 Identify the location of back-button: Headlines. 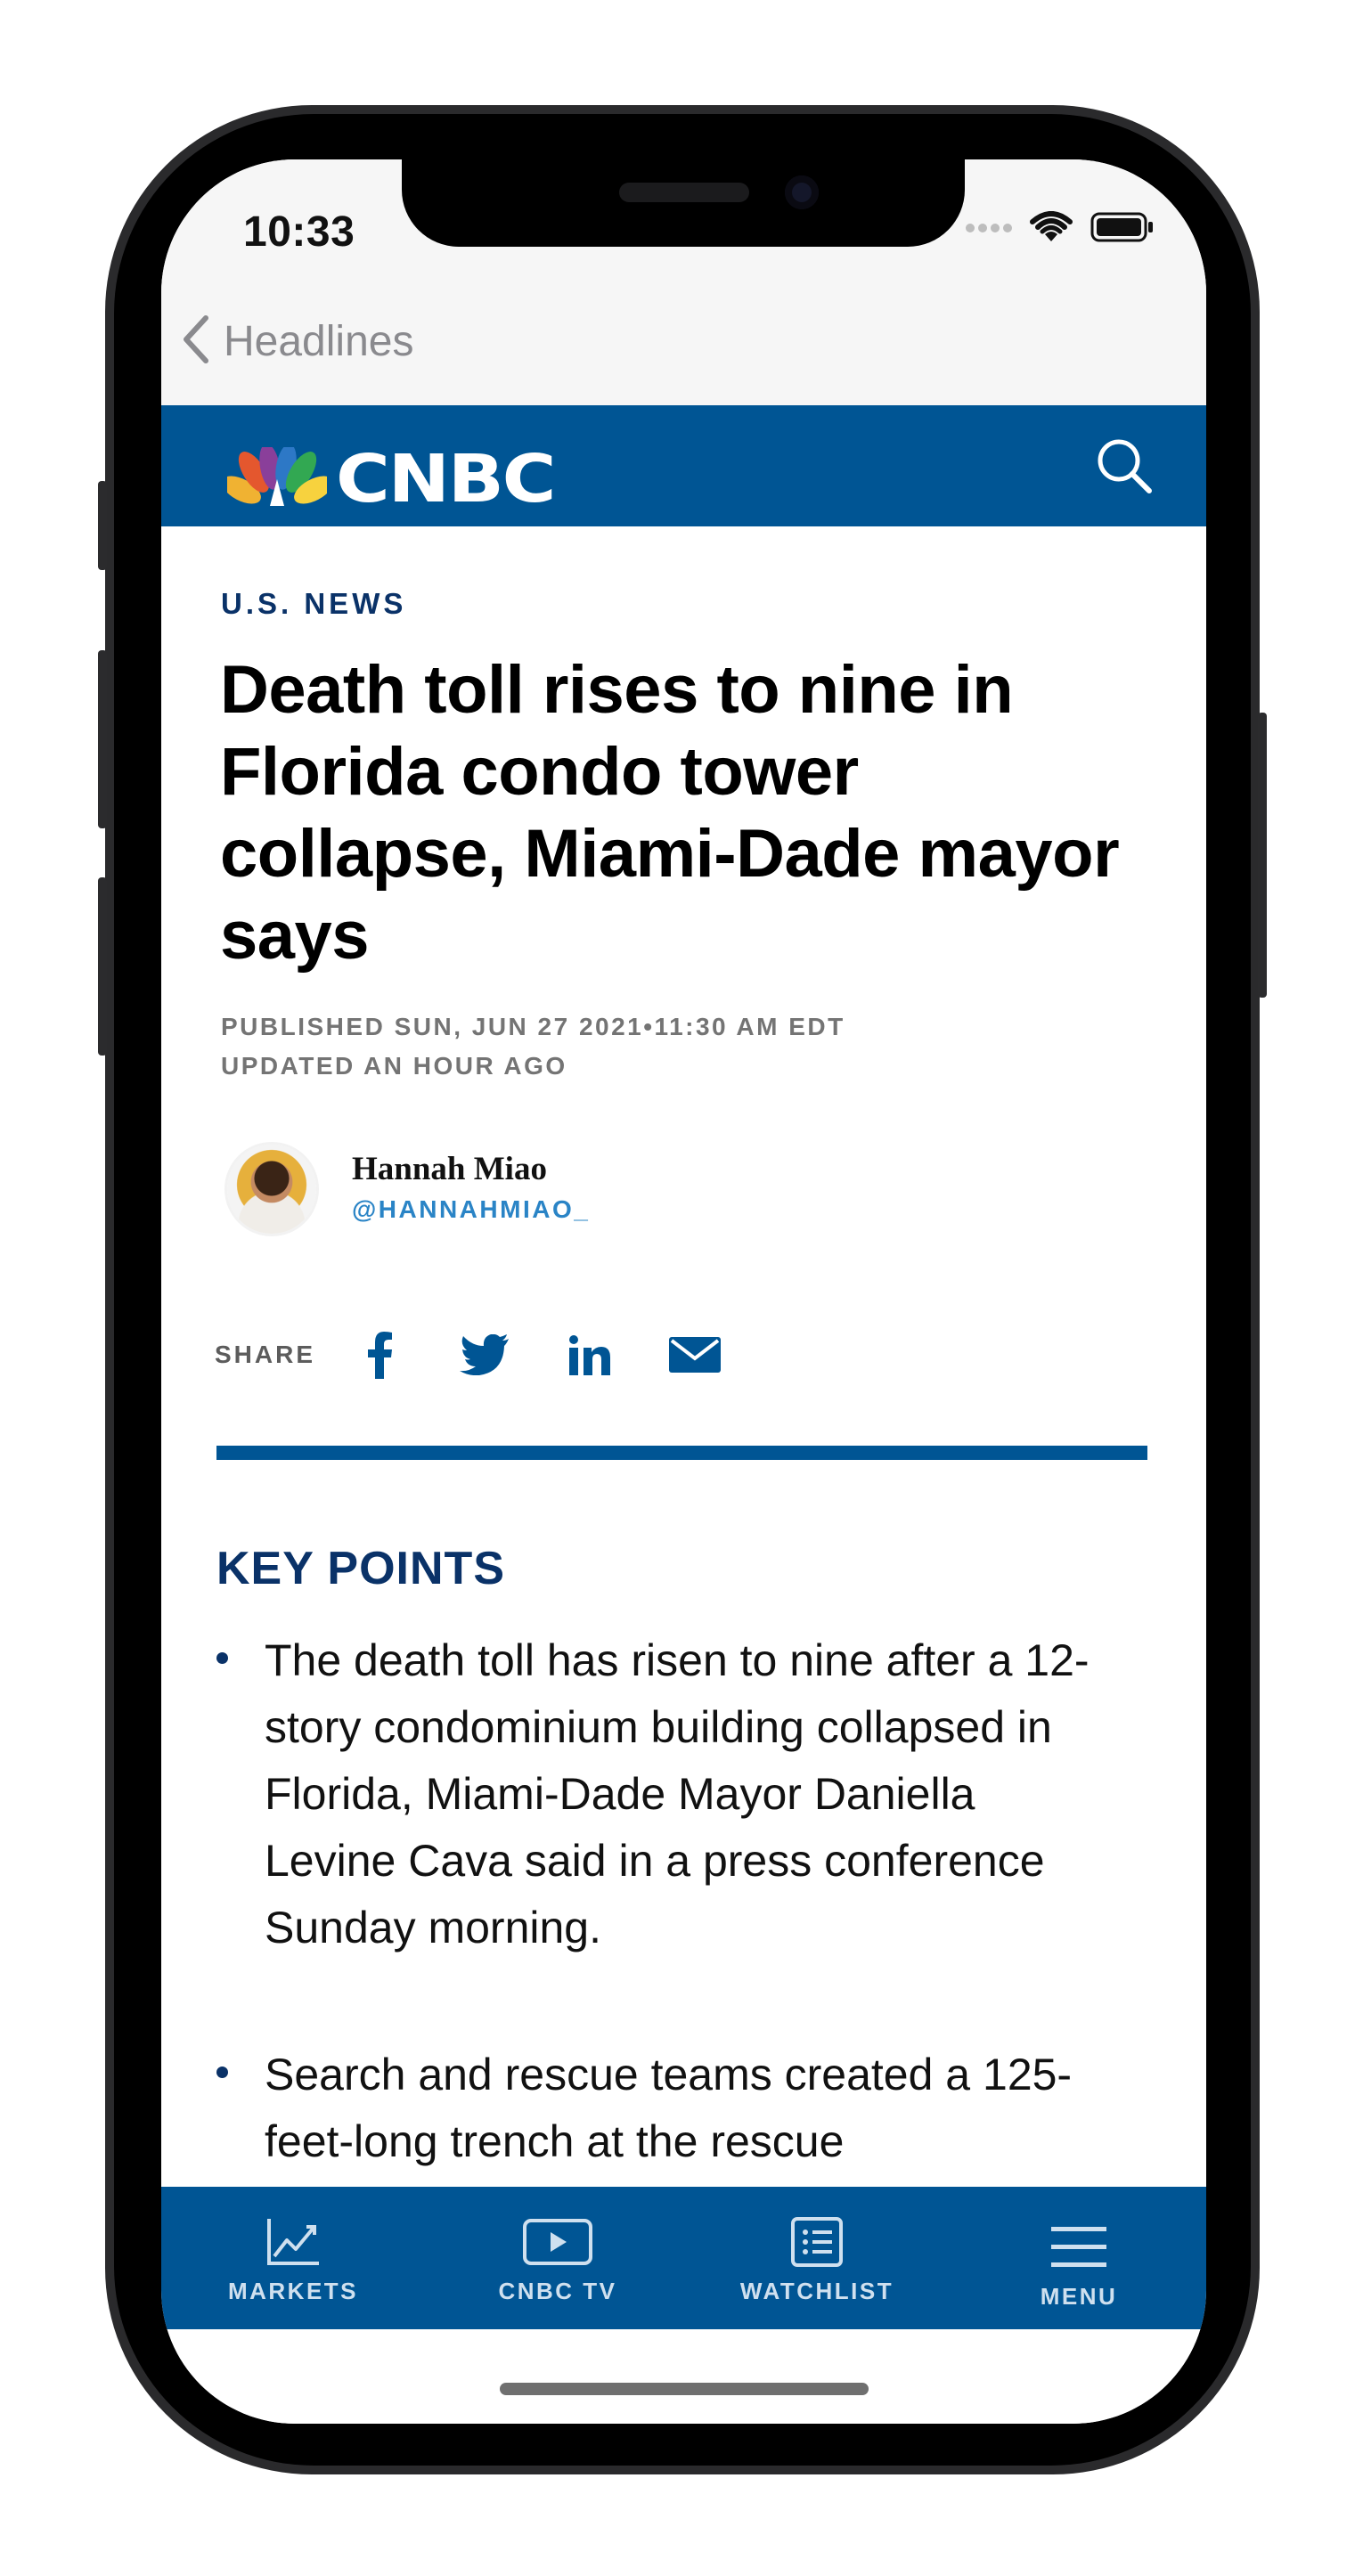
(296, 342).